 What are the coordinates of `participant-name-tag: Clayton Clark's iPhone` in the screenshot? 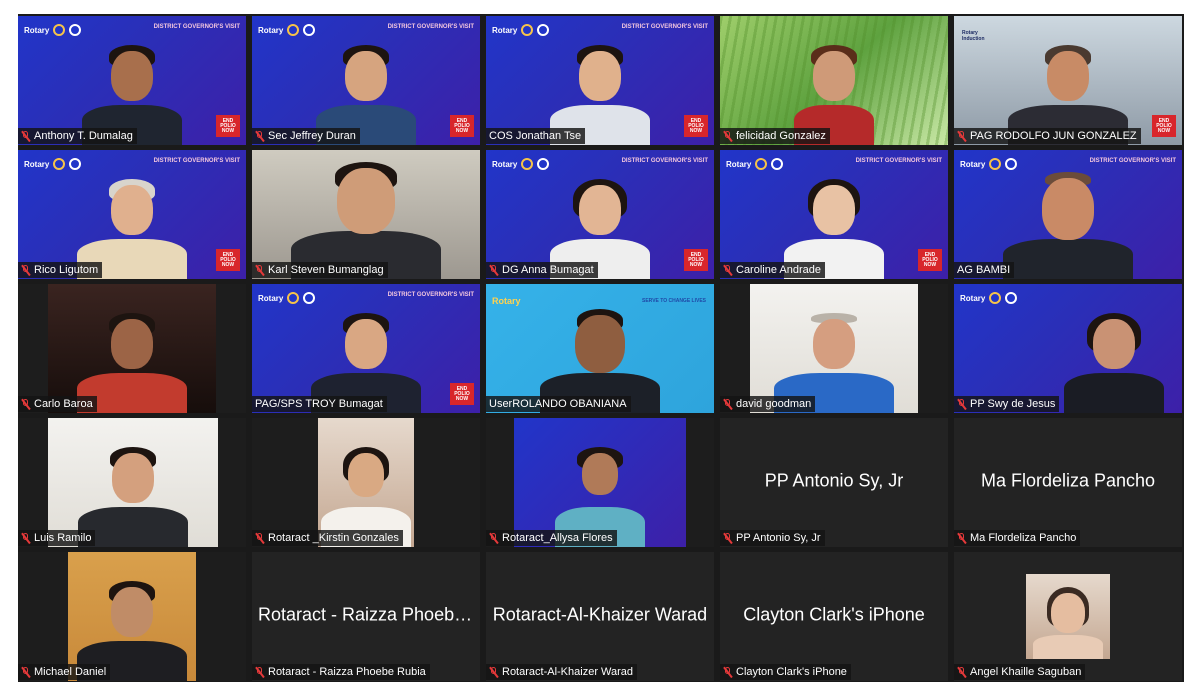 It's located at (785, 672).